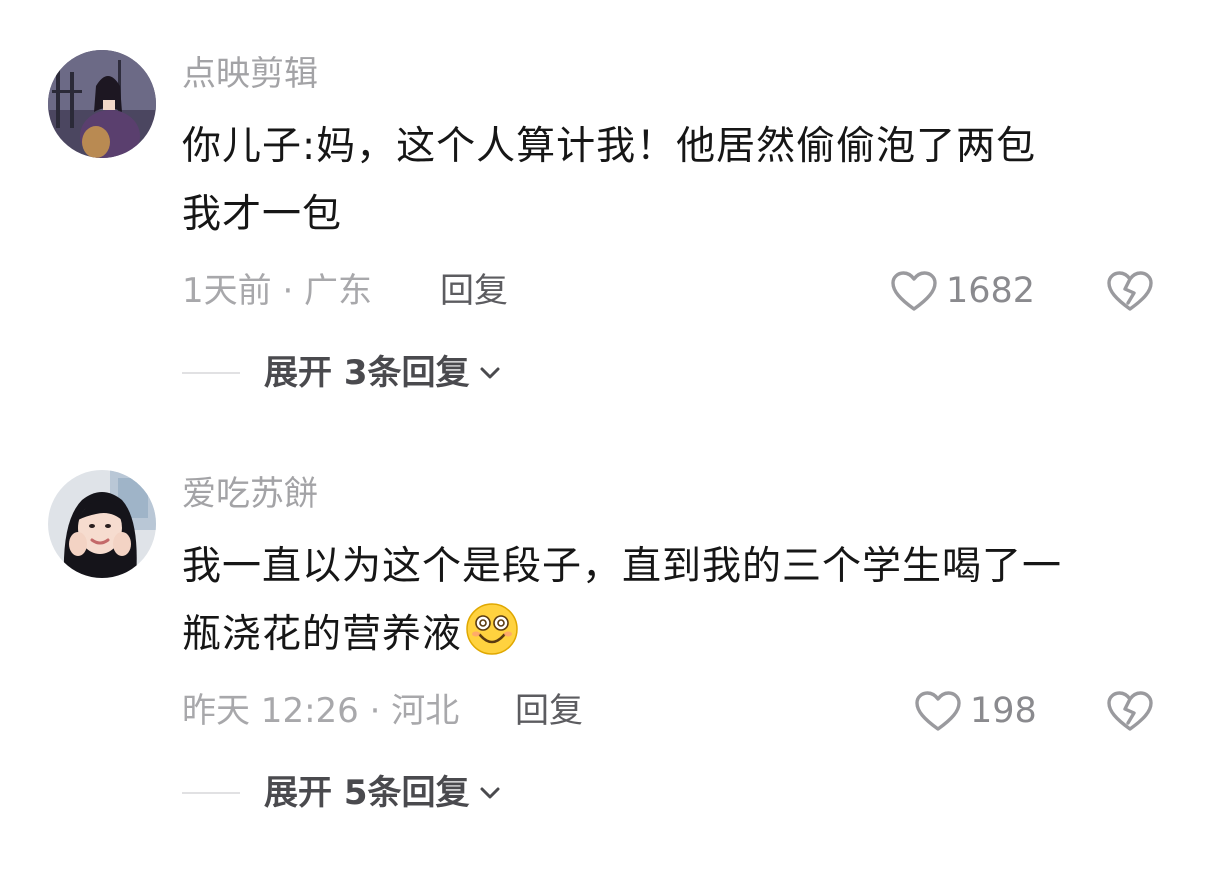 The image size is (1206, 878). What do you see at coordinates (677, 635) in the screenshot?
I see `comment-text-line: 瓶浇花的营养液` at bounding box center [677, 635].